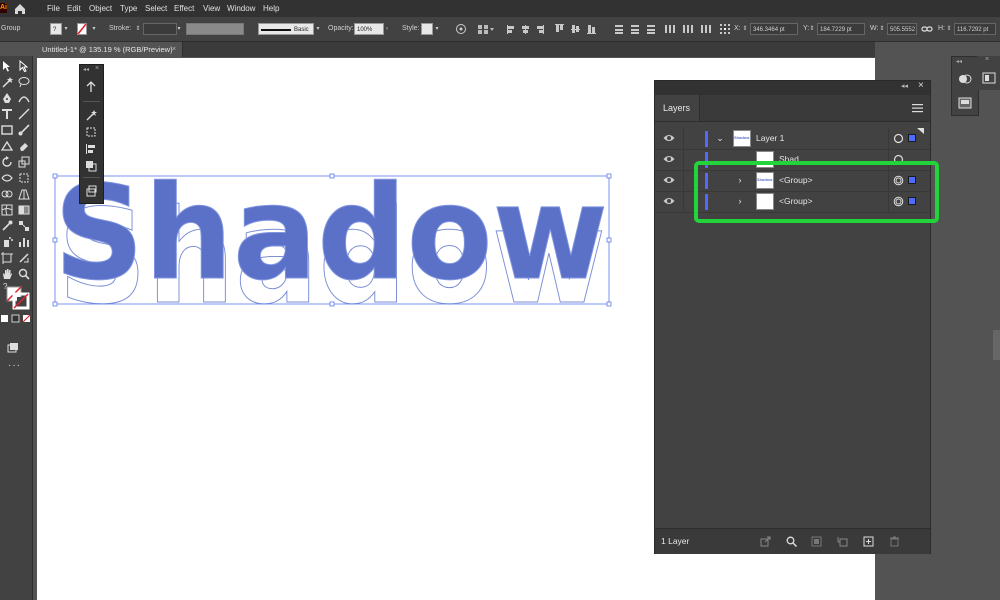  What do you see at coordinates (486, 29) in the screenshot?
I see `align-grid-icon` at bounding box center [486, 29].